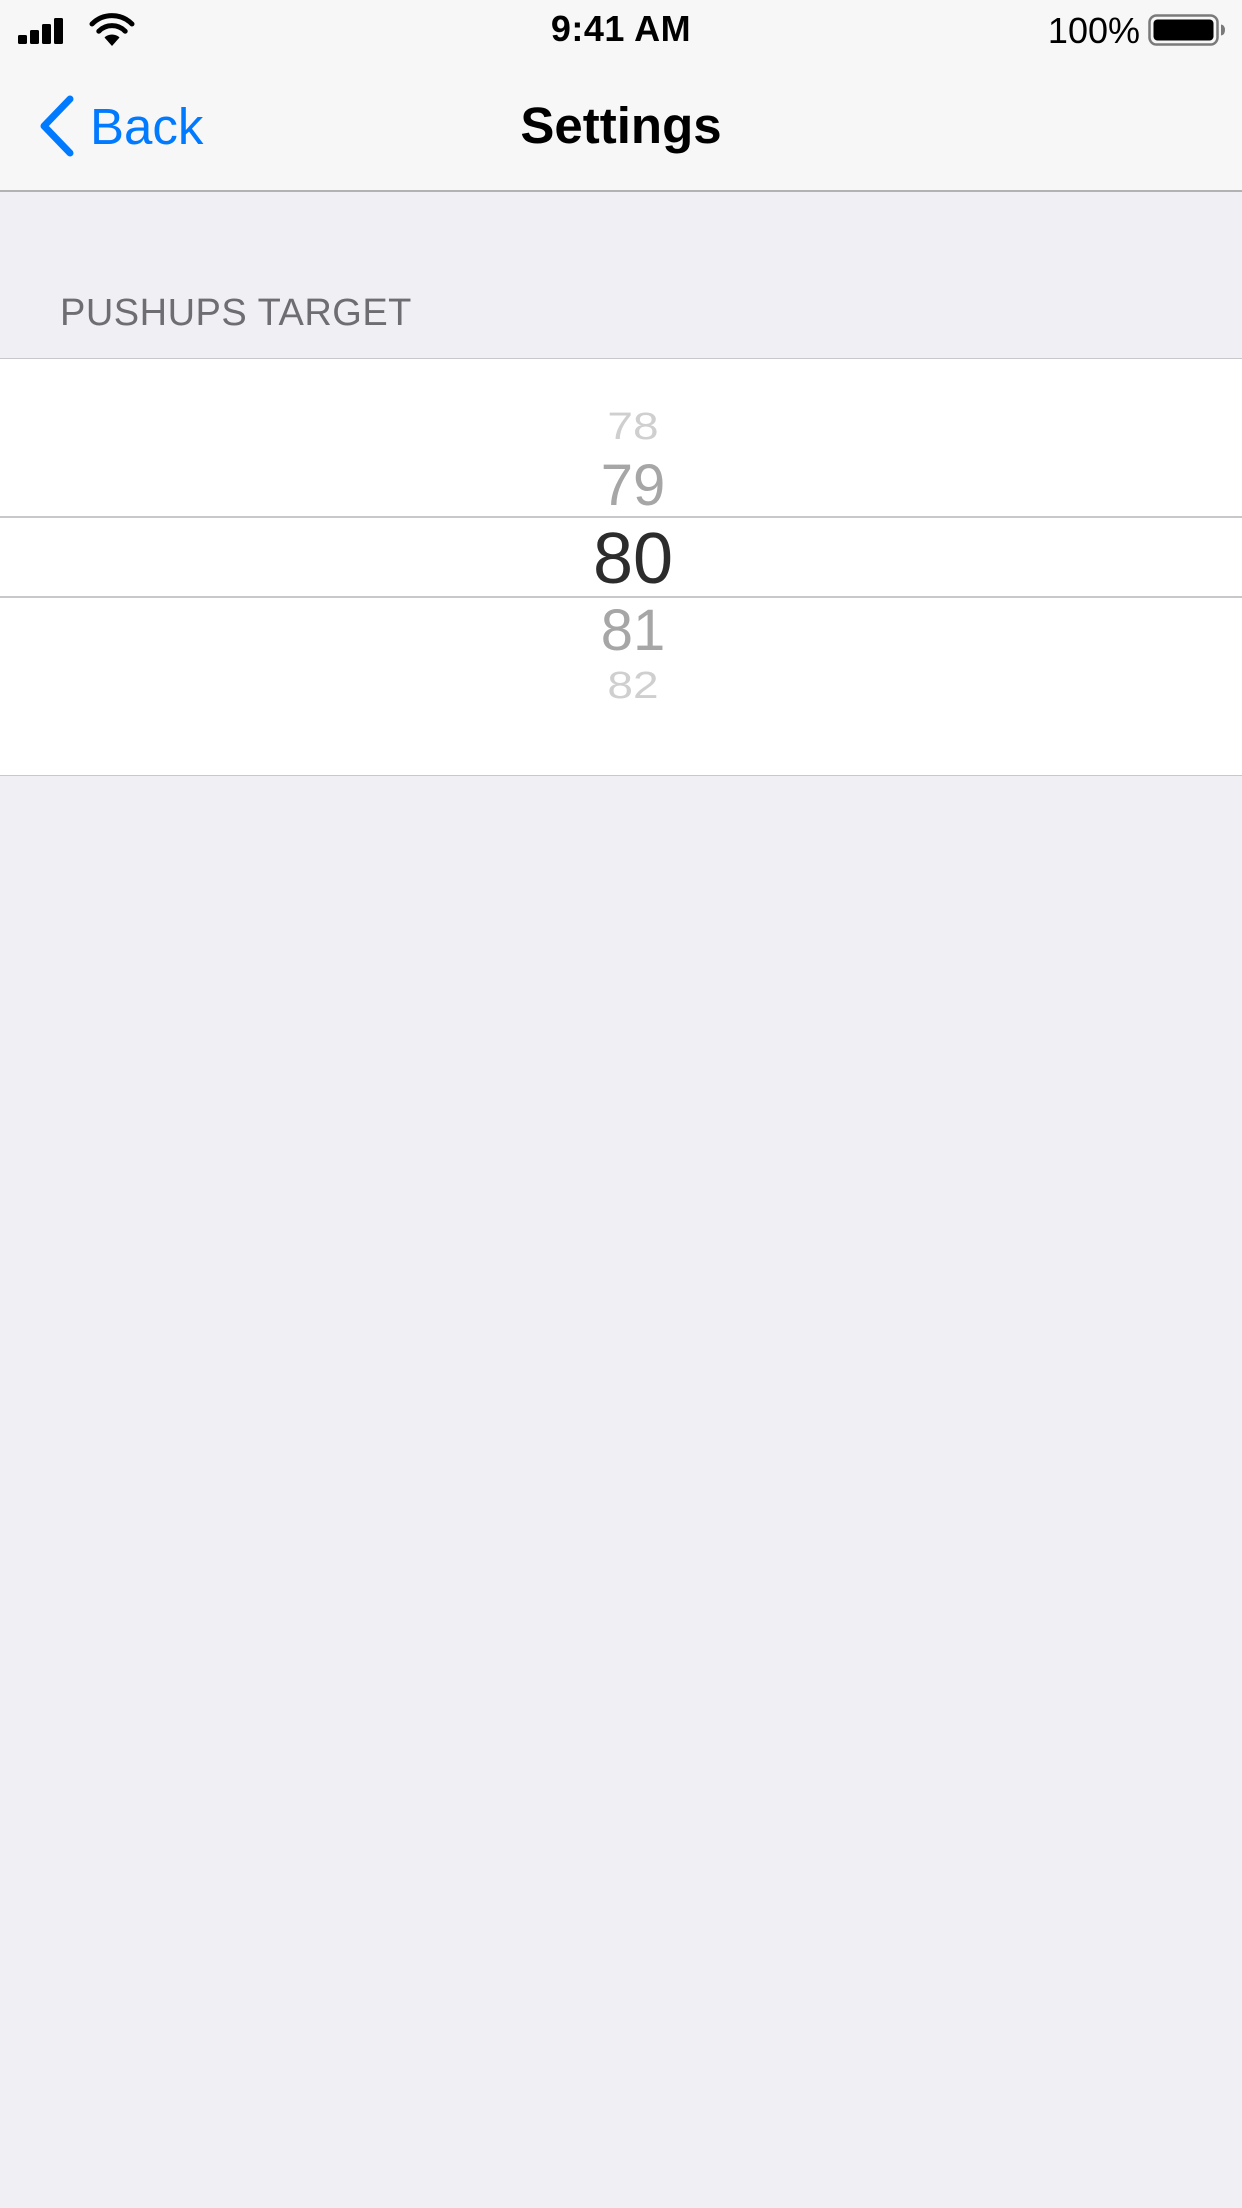 The width and height of the screenshot is (1242, 2208). I want to click on section-header: PUSHUPS TARGET, so click(236, 313).